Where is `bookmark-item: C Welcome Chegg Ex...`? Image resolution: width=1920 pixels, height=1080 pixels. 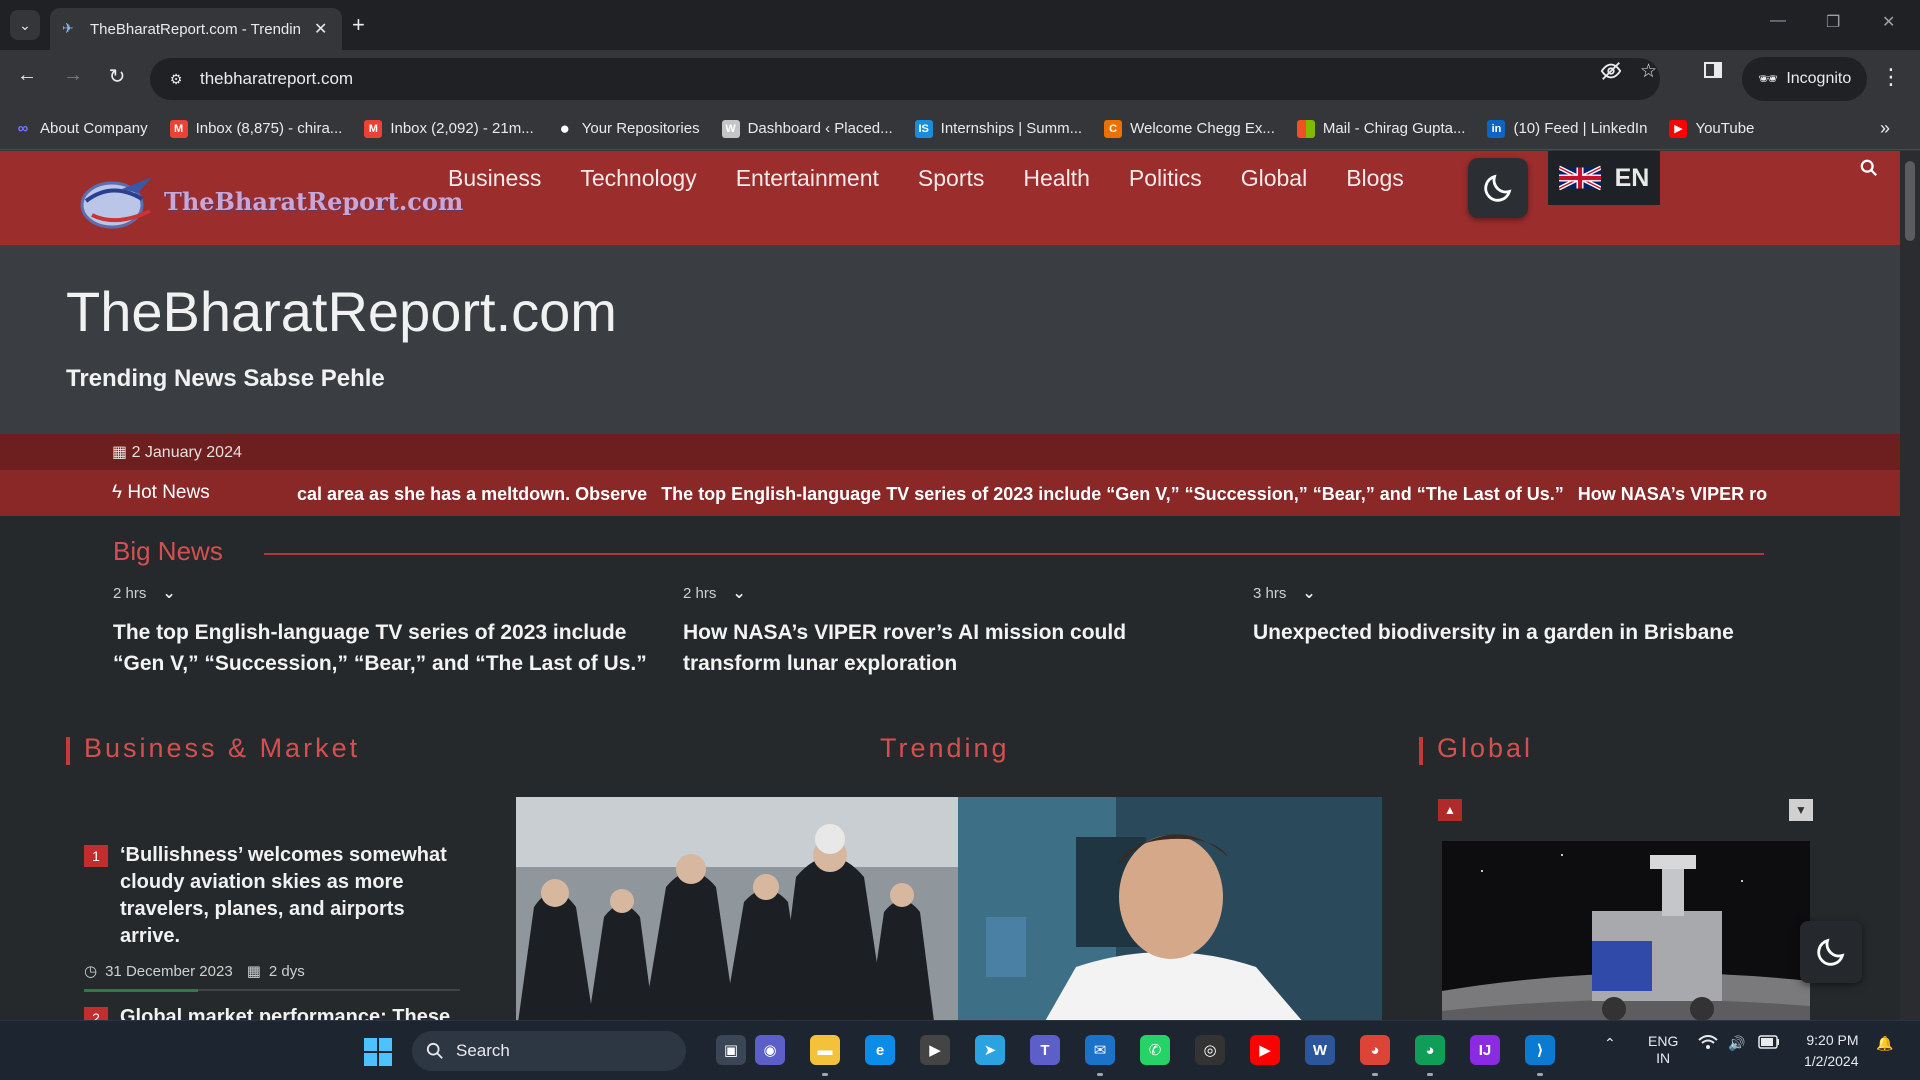
bookmark-item: C Welcome Chegg Ex... is located at coordinates (1189, 128).